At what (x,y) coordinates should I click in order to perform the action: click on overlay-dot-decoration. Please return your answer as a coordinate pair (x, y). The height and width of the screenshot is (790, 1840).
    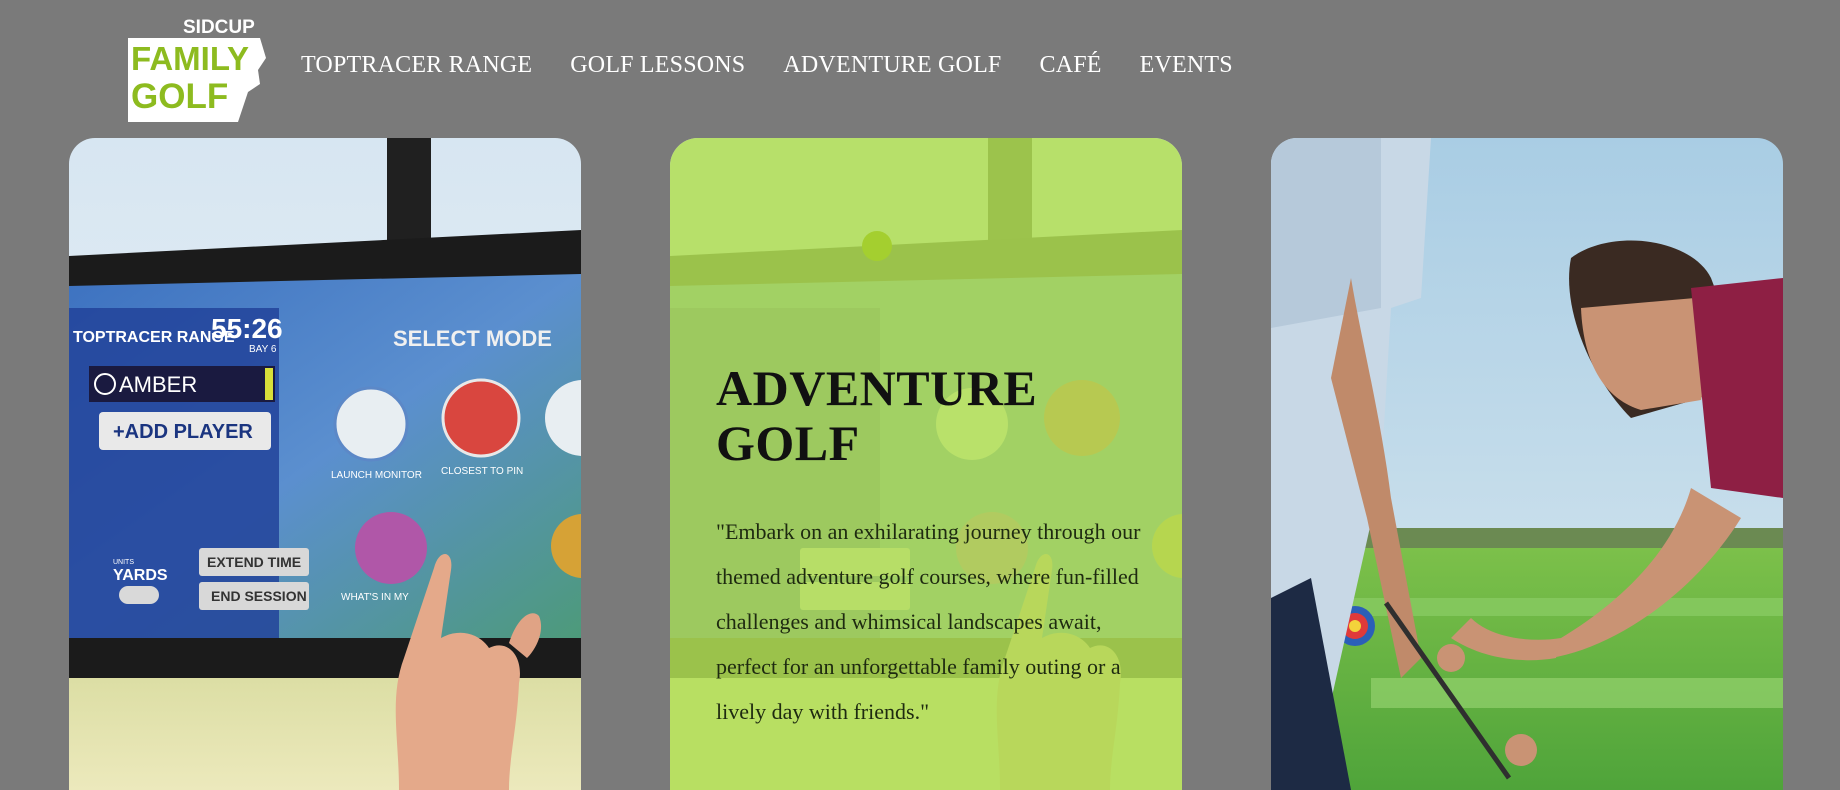
    Looking at the image, I should click on (877, 246).